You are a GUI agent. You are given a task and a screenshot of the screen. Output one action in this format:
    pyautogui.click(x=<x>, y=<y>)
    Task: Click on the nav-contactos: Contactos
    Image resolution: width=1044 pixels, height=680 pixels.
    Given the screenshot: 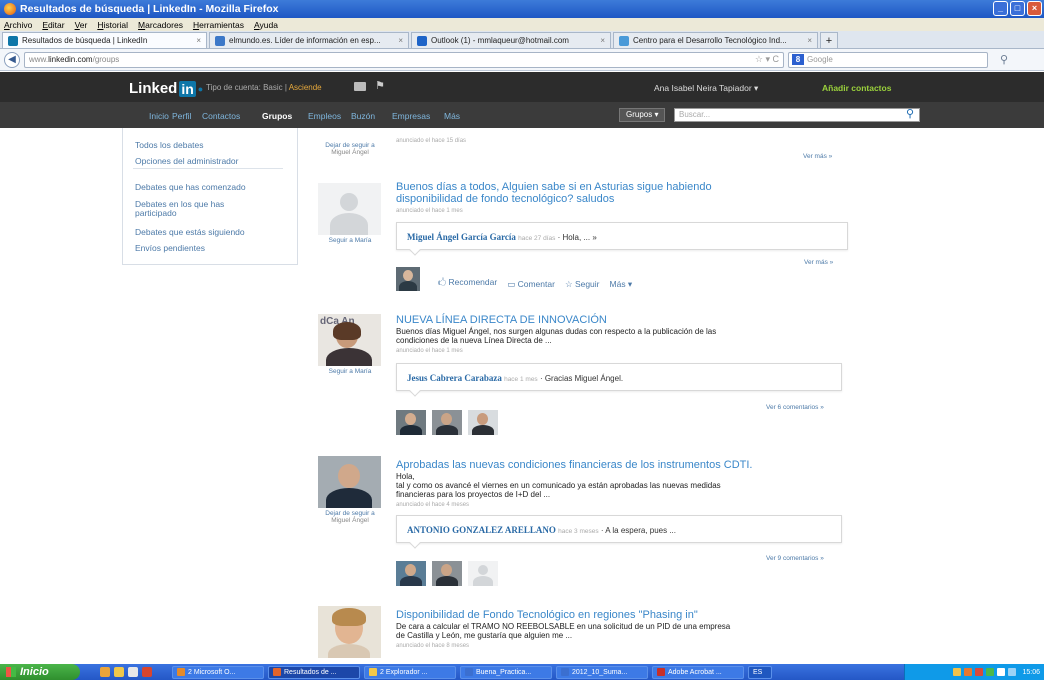 What is the action you would take?
    pyautogui.click(x=221, y=116)
    